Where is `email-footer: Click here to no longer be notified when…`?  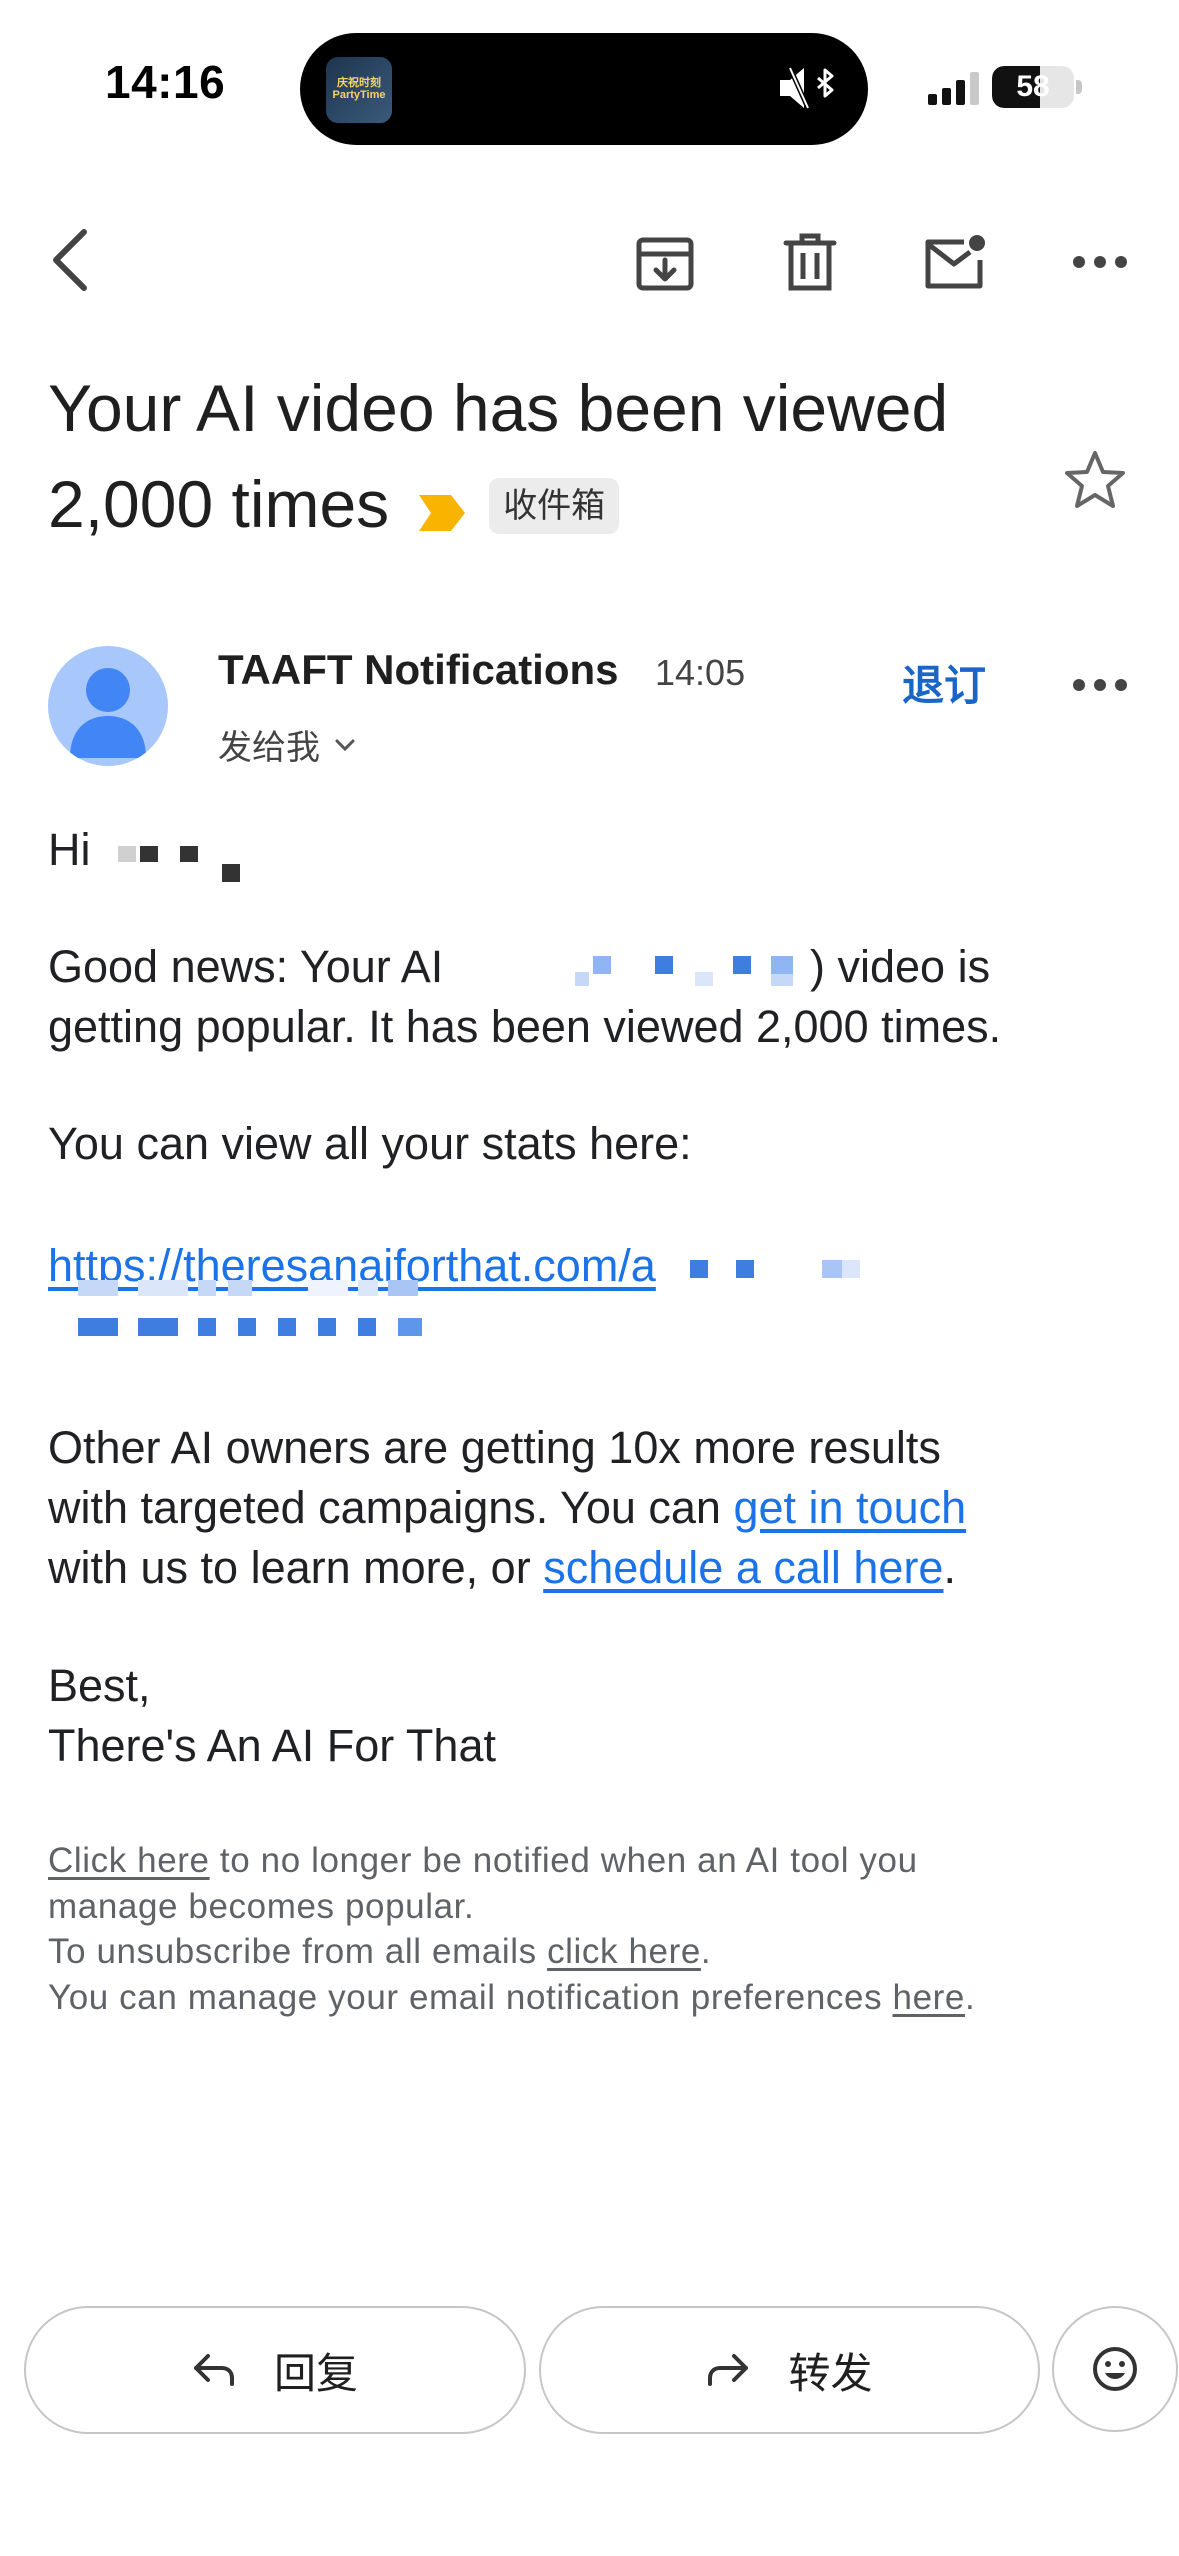 email-footer: Click here to no longer be notified when… is located at coordinates (578, 1929).